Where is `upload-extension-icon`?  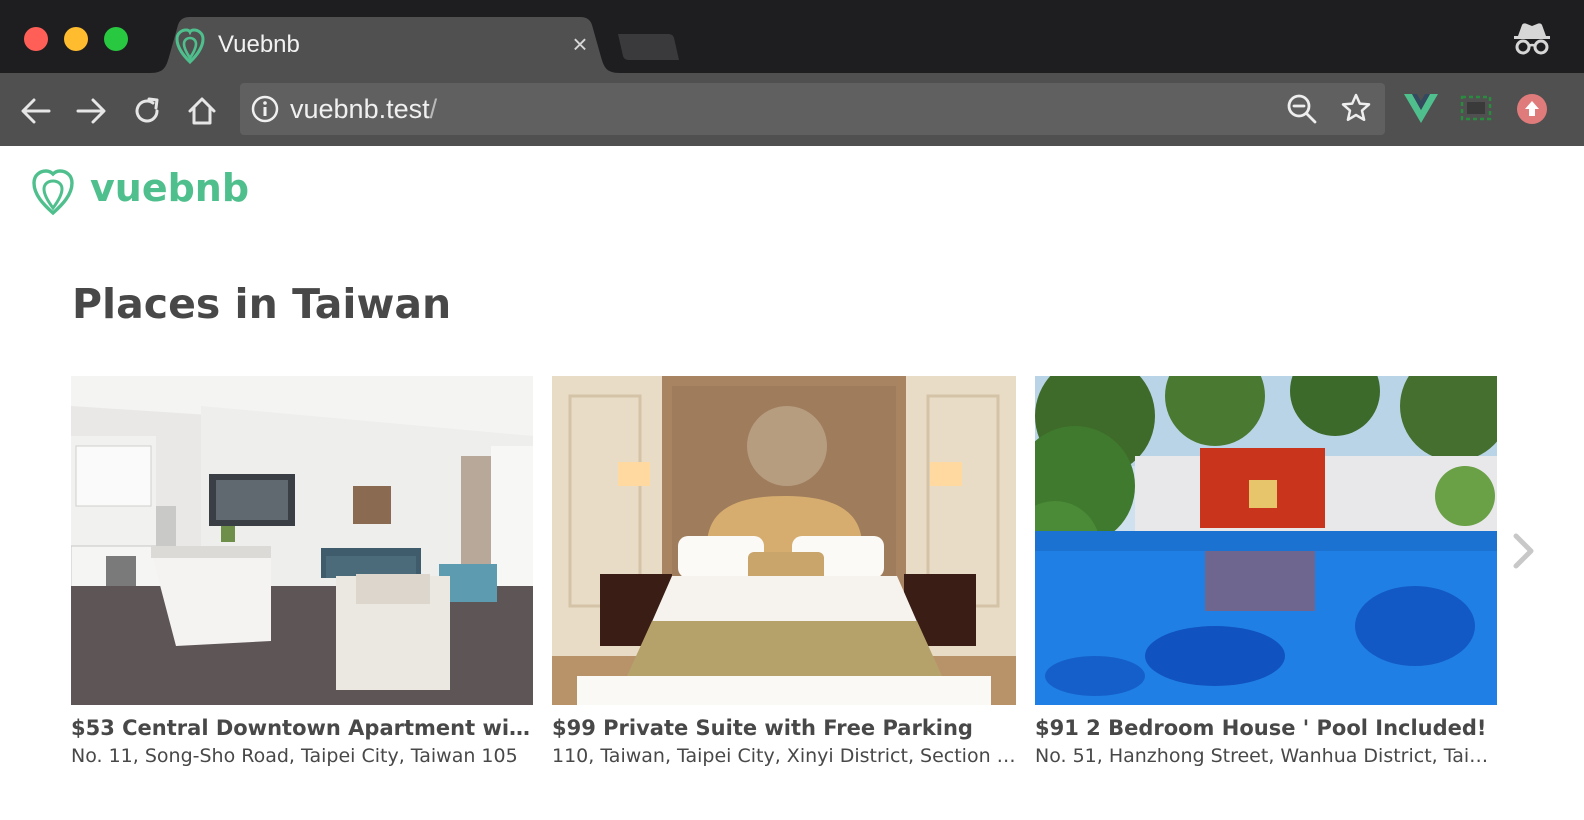 upload-extension-icon is located at coordinates (1532, 111).